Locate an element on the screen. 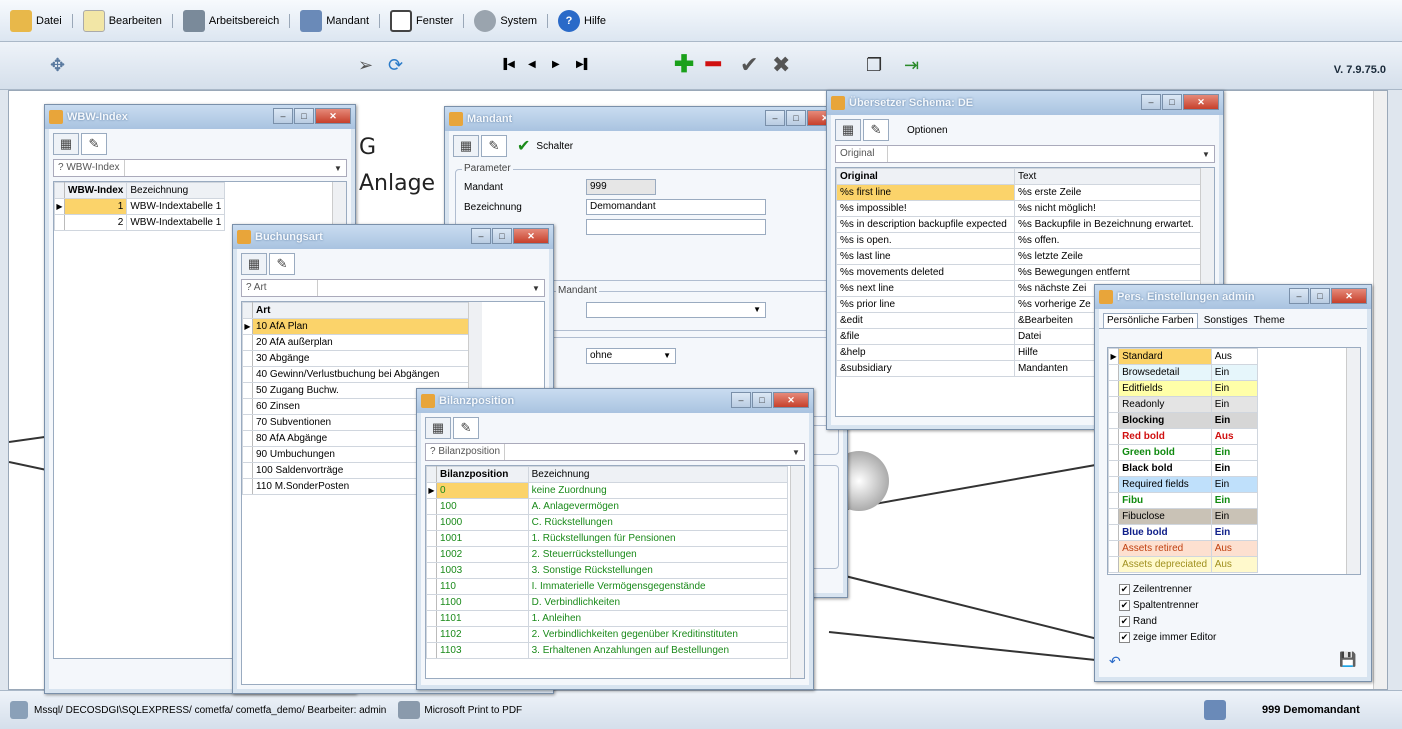 The height and width of the screenshot is (729, 1402). zeige-editor-checkbox: ✔ zeige immer Editor is located at coordinates (1167, 637).